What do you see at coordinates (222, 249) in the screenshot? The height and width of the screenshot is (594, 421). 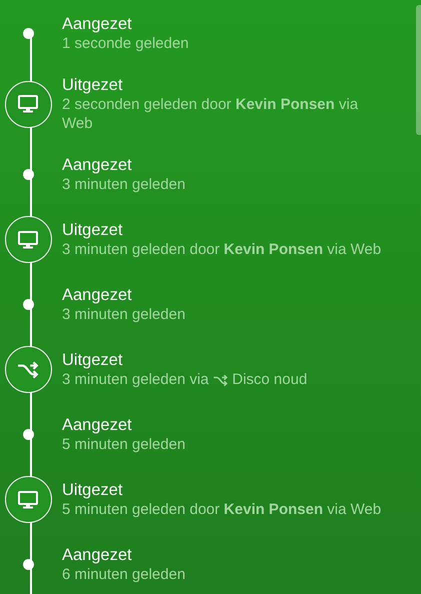 I see `event-detail: 3 minuten geleden door Kevin Ponsen via Web` at bounding box center [222, 249].